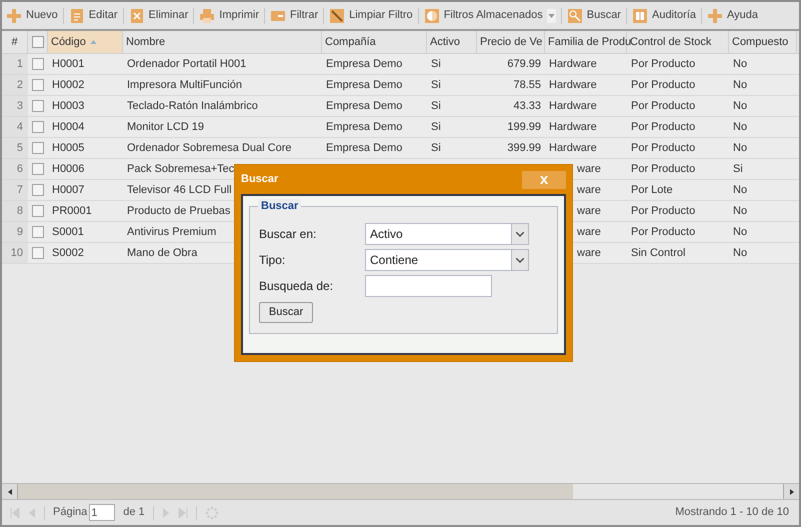 This screenshot has width=801, height=527. I want to click on field-label: Tipo:, so click(272, 260).